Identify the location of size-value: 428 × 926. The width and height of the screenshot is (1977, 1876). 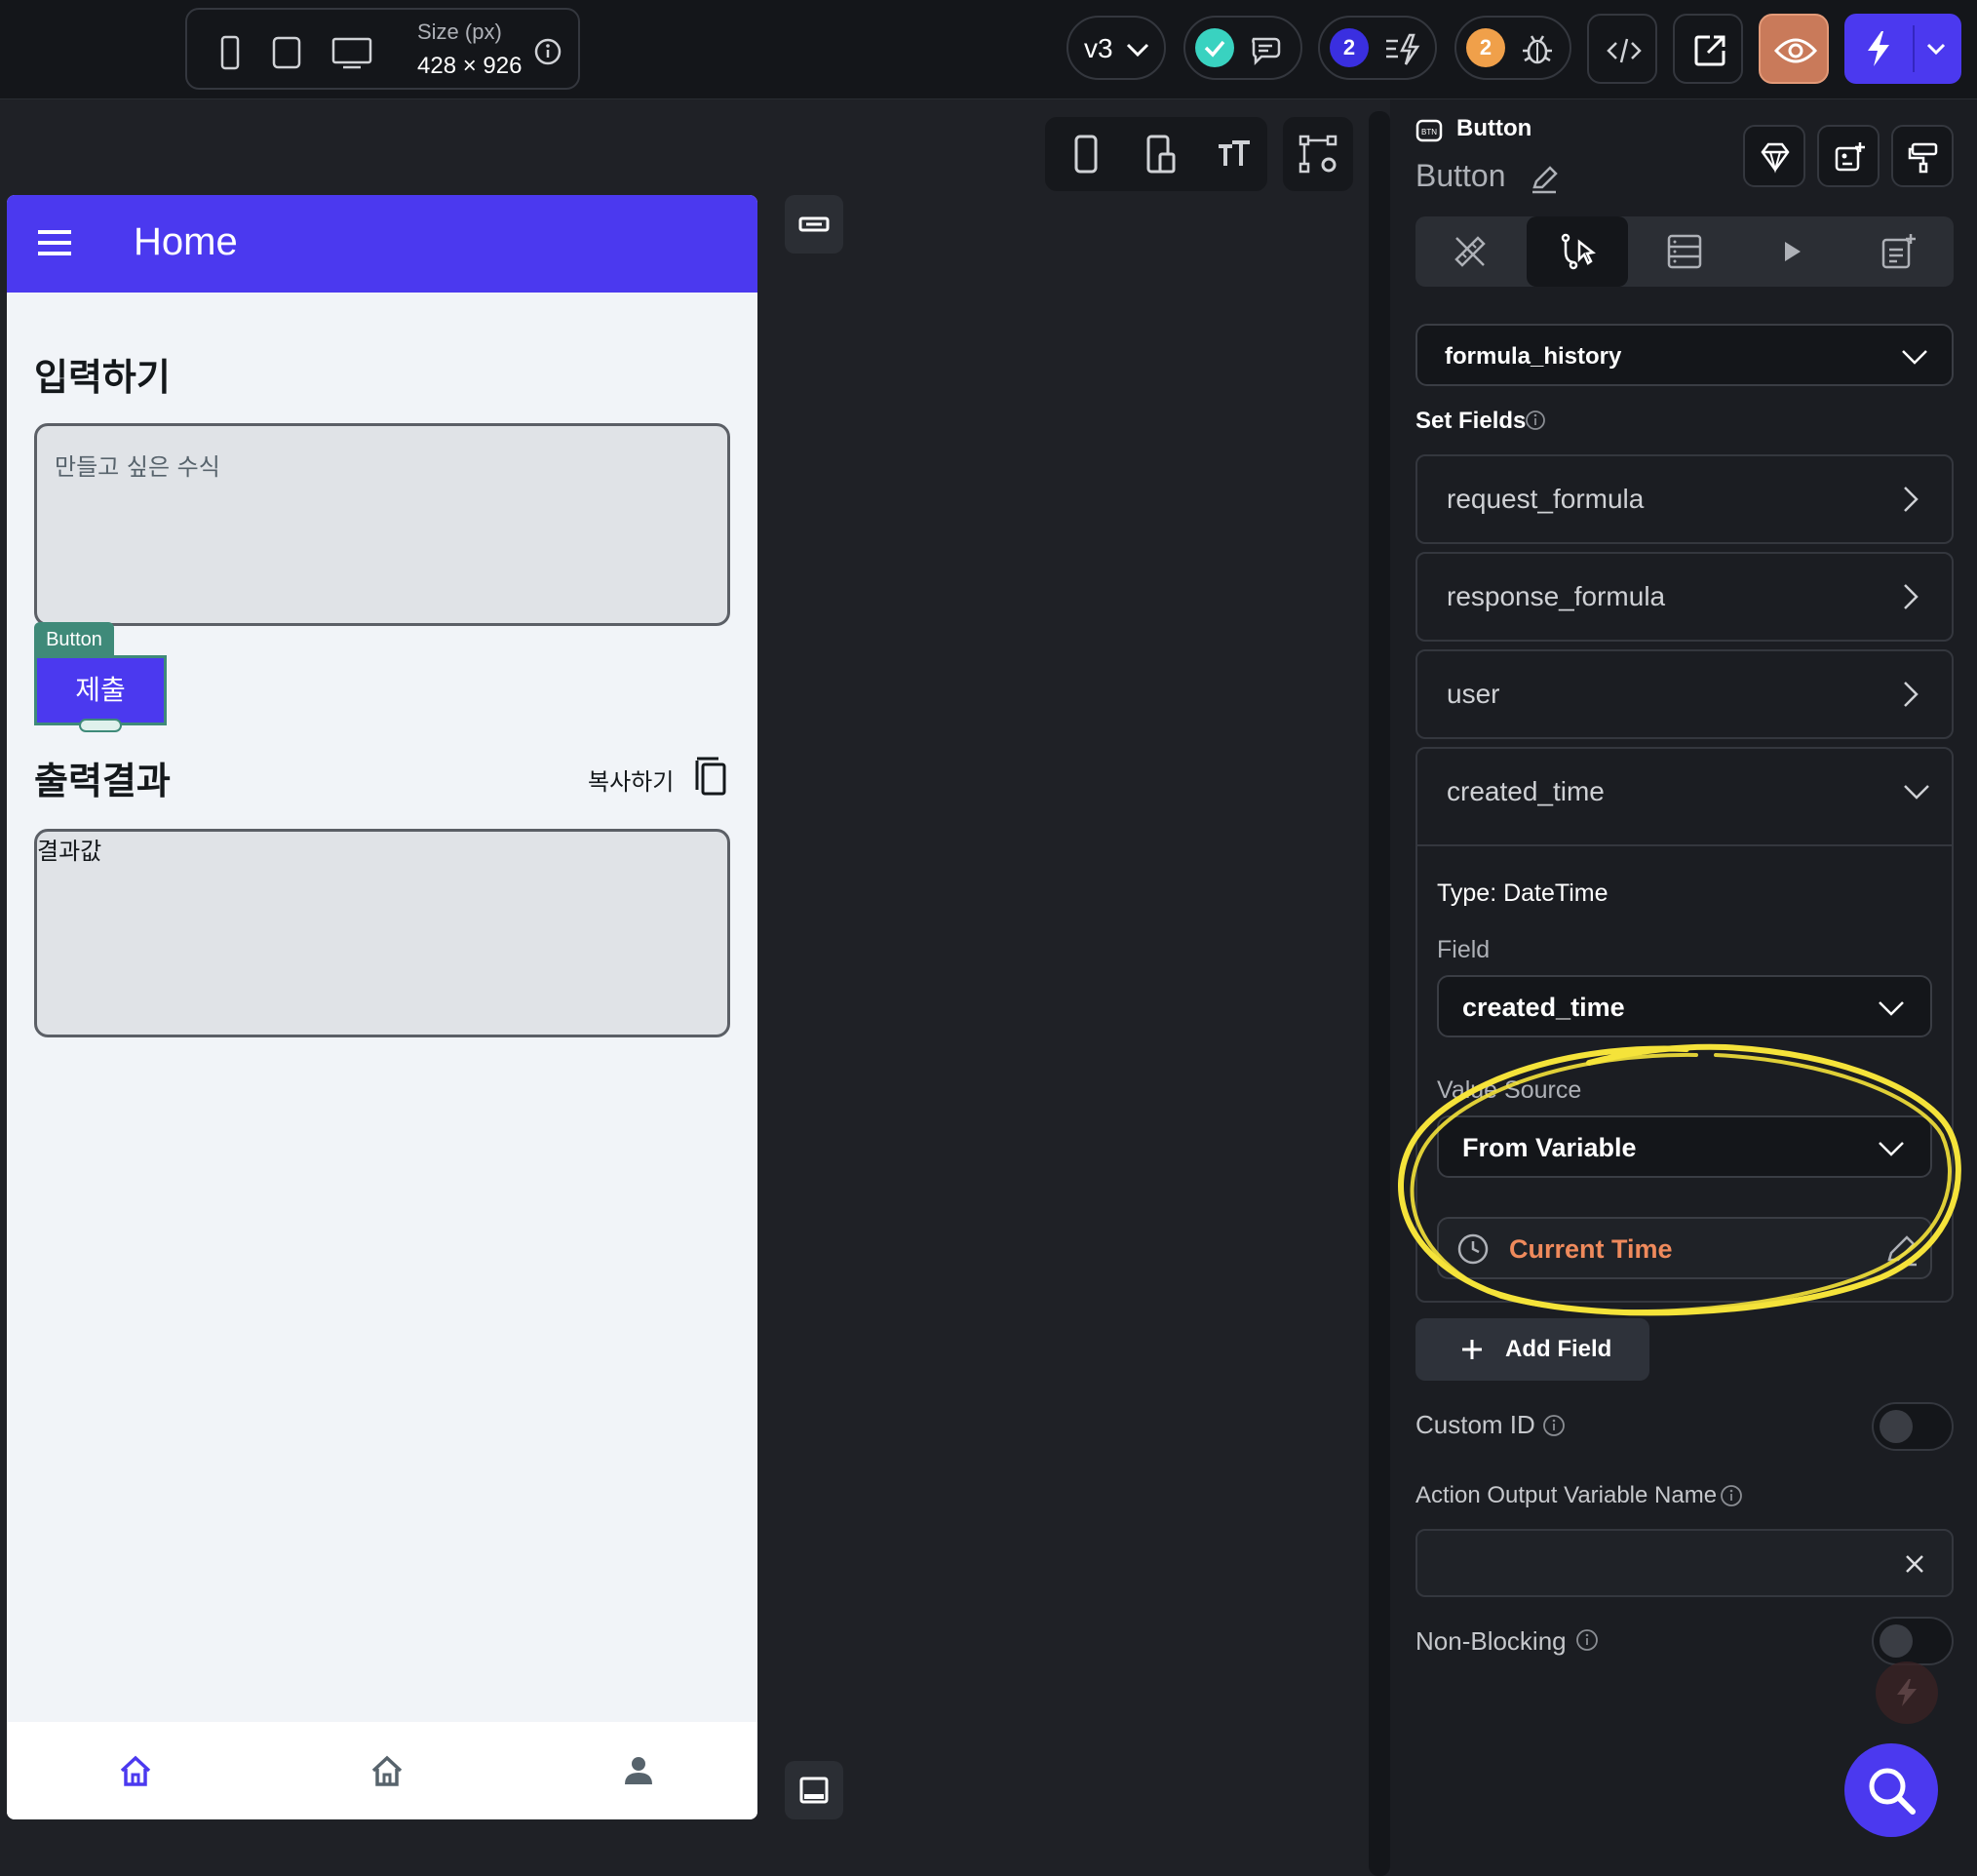
(469, 66).